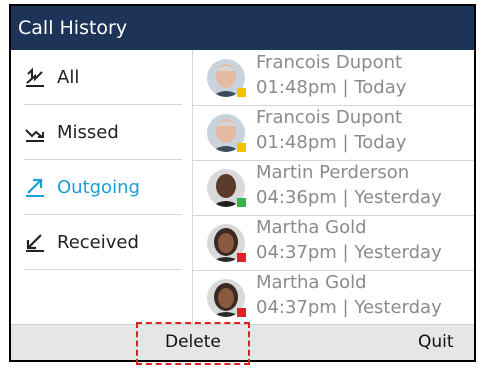 Image resolution: width=486 pixels, height=370 pixels. Describe the element at coordinates (333, 172) in the screenshot. I see `caller-name: Martin Perderson` at that location.